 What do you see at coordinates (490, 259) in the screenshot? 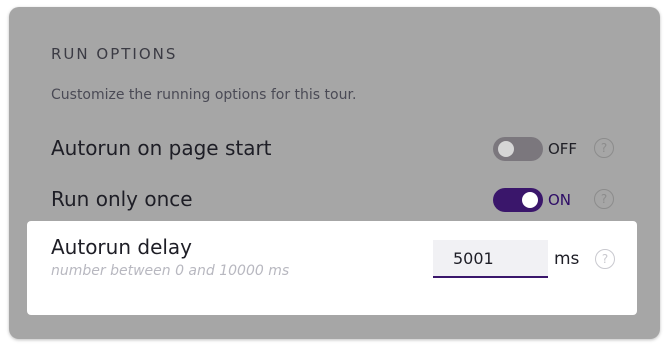
I see `autorun-delay-input` at bounding box center [490, 259].